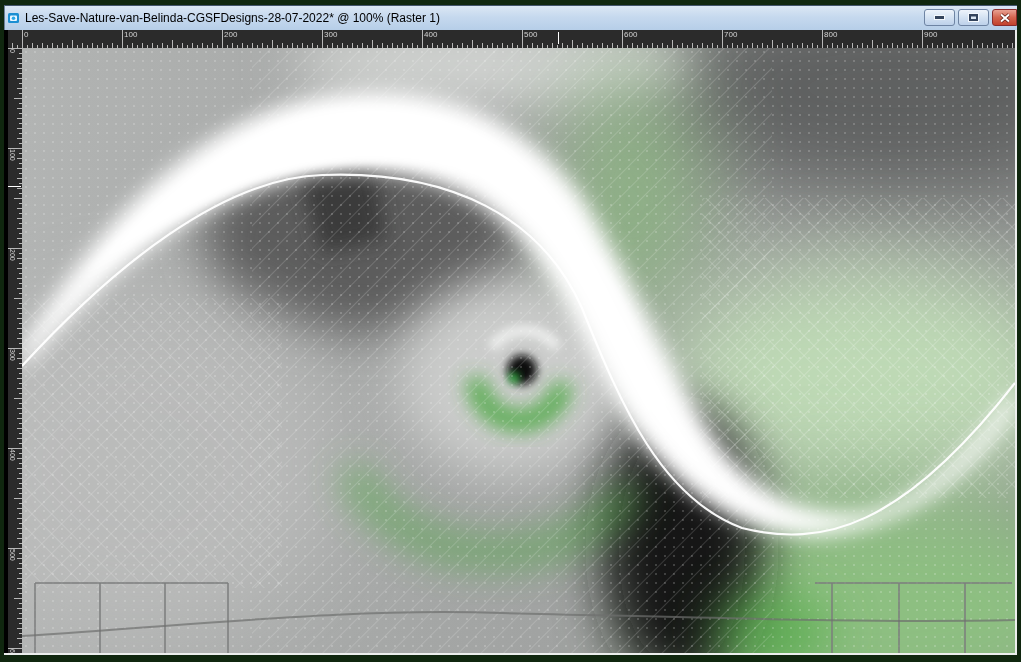  Describe the element at coordinates (233, 17) in the screenshot. I see `window-title: Les-Save-Nature-van-Belinda-CGSFDesigns-28-07-2022* @ 100% (Raster 1)` at that location.